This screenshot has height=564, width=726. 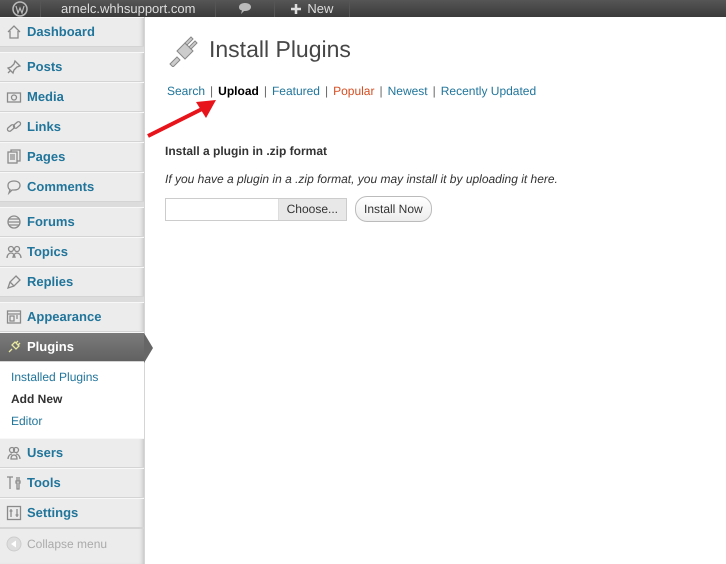 I want to click on pages-icon, so click(x=14, y=157).